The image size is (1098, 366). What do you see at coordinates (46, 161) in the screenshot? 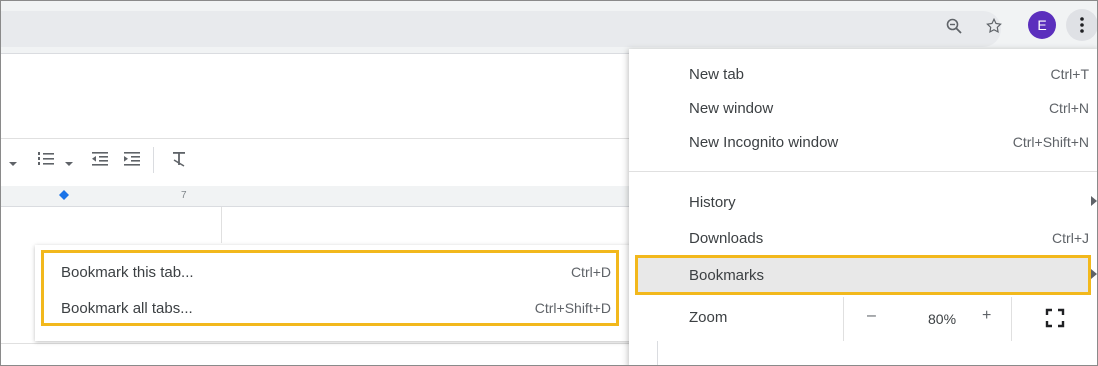
I see `numbered-list-icon` at bounding box center [46, 161].